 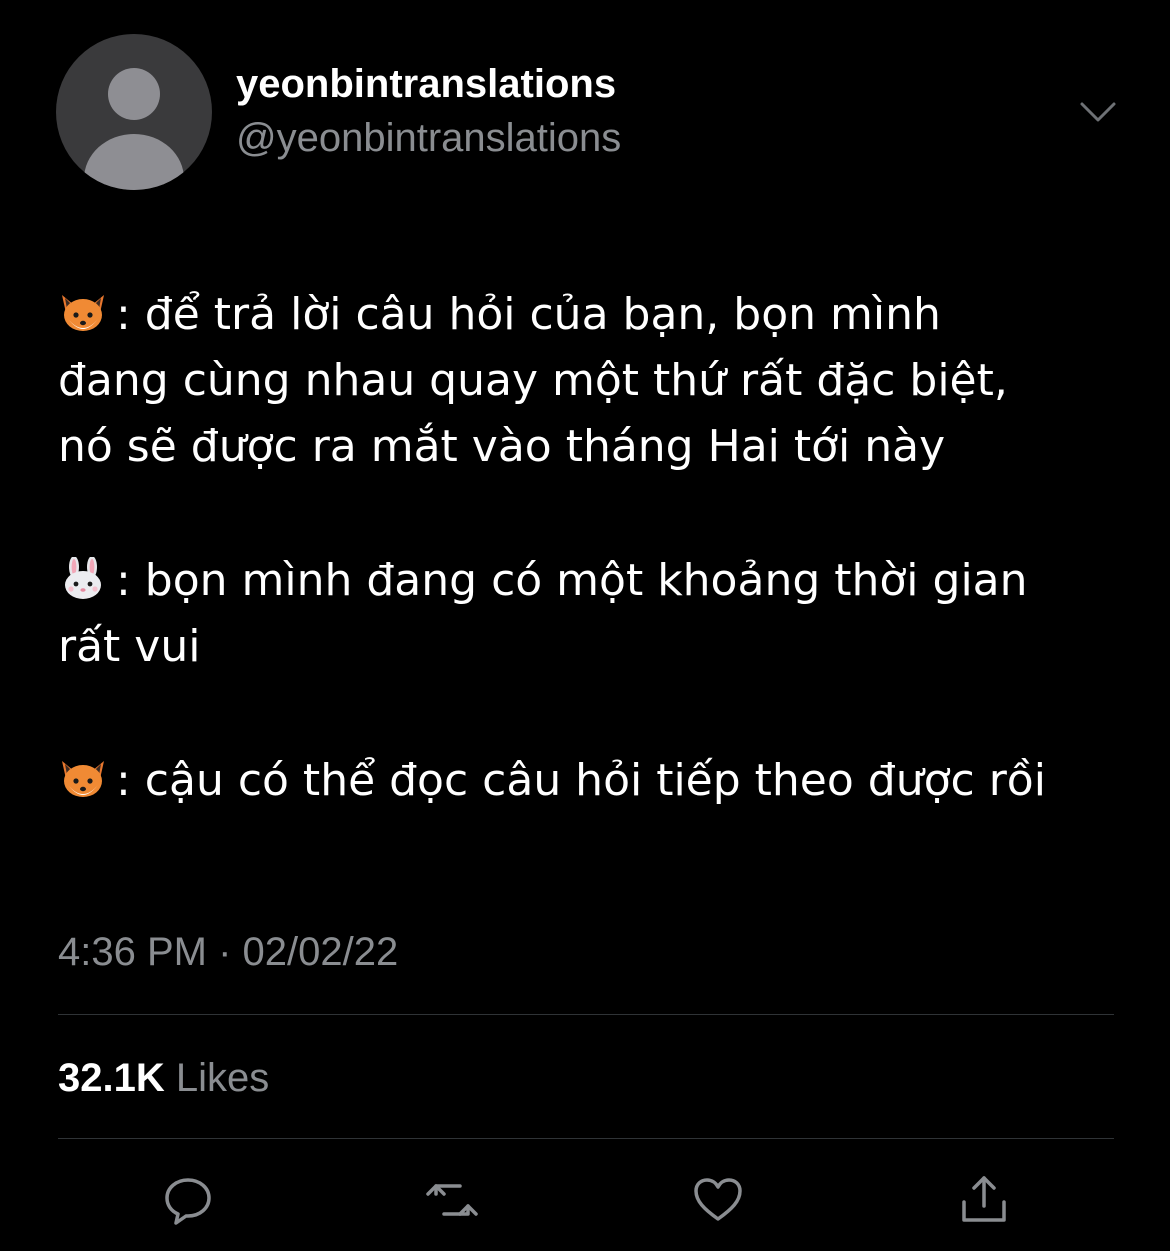 What do you see at coordinates (188, 1200) in the screenshot?
I see `reply-icon` at bounding box center [188, 1200].